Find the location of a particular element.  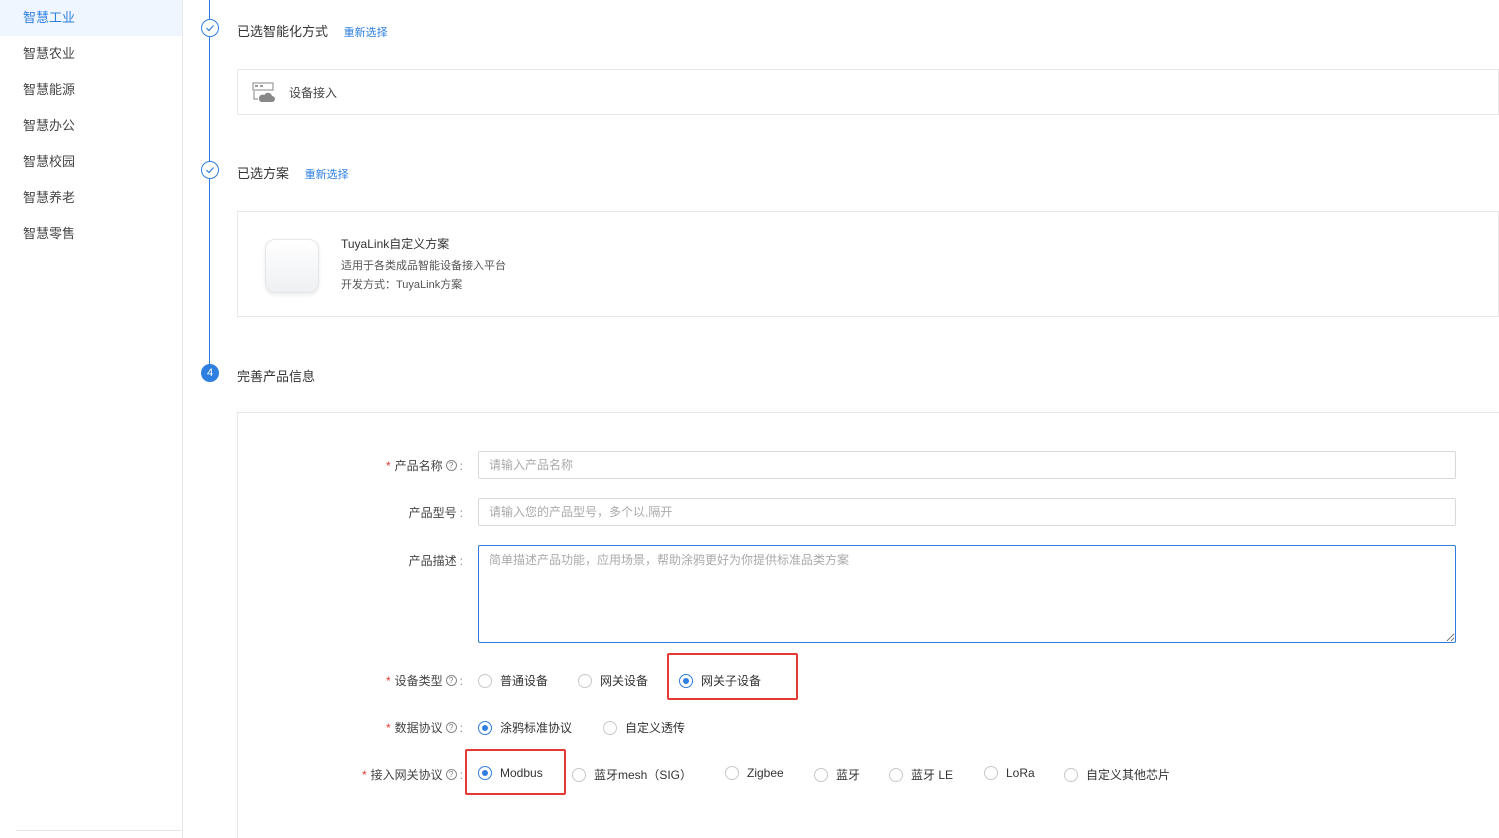

gateway-protocol-option-zigbee: Zigbee is located at coordinates (754, 773).